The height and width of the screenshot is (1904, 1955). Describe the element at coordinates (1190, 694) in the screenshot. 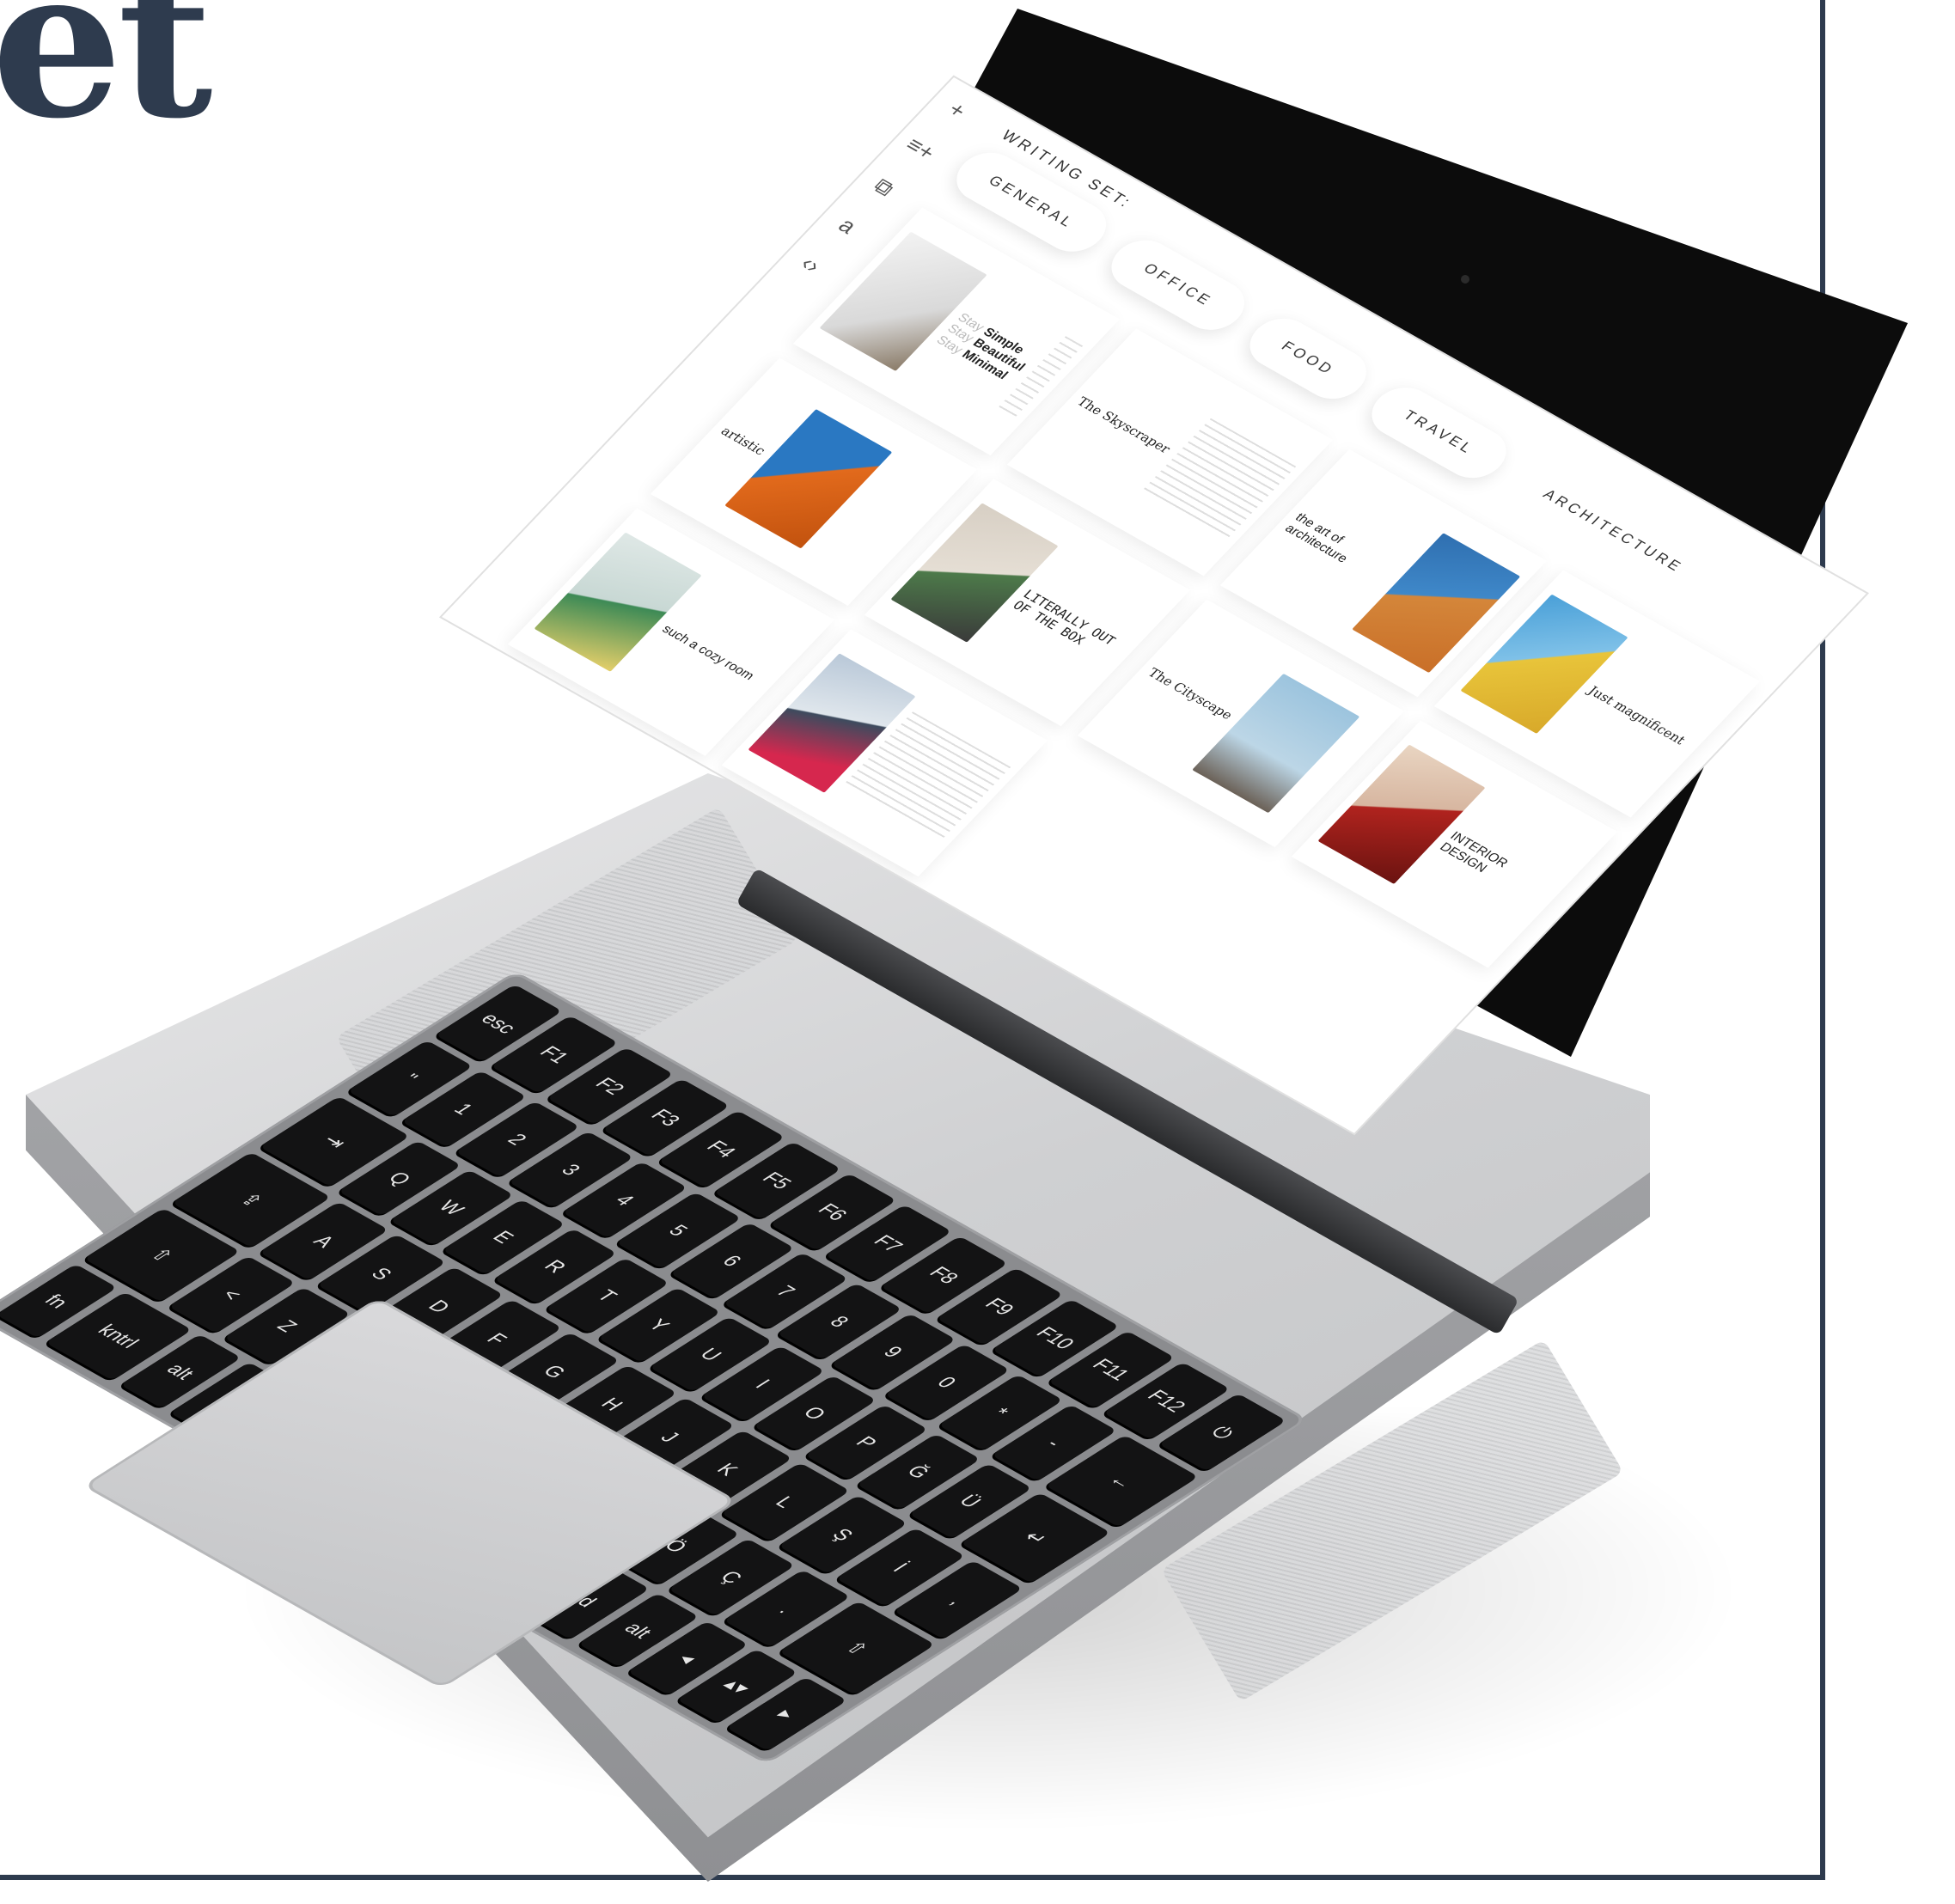

I see `card-title: The Cityscape` at that location.